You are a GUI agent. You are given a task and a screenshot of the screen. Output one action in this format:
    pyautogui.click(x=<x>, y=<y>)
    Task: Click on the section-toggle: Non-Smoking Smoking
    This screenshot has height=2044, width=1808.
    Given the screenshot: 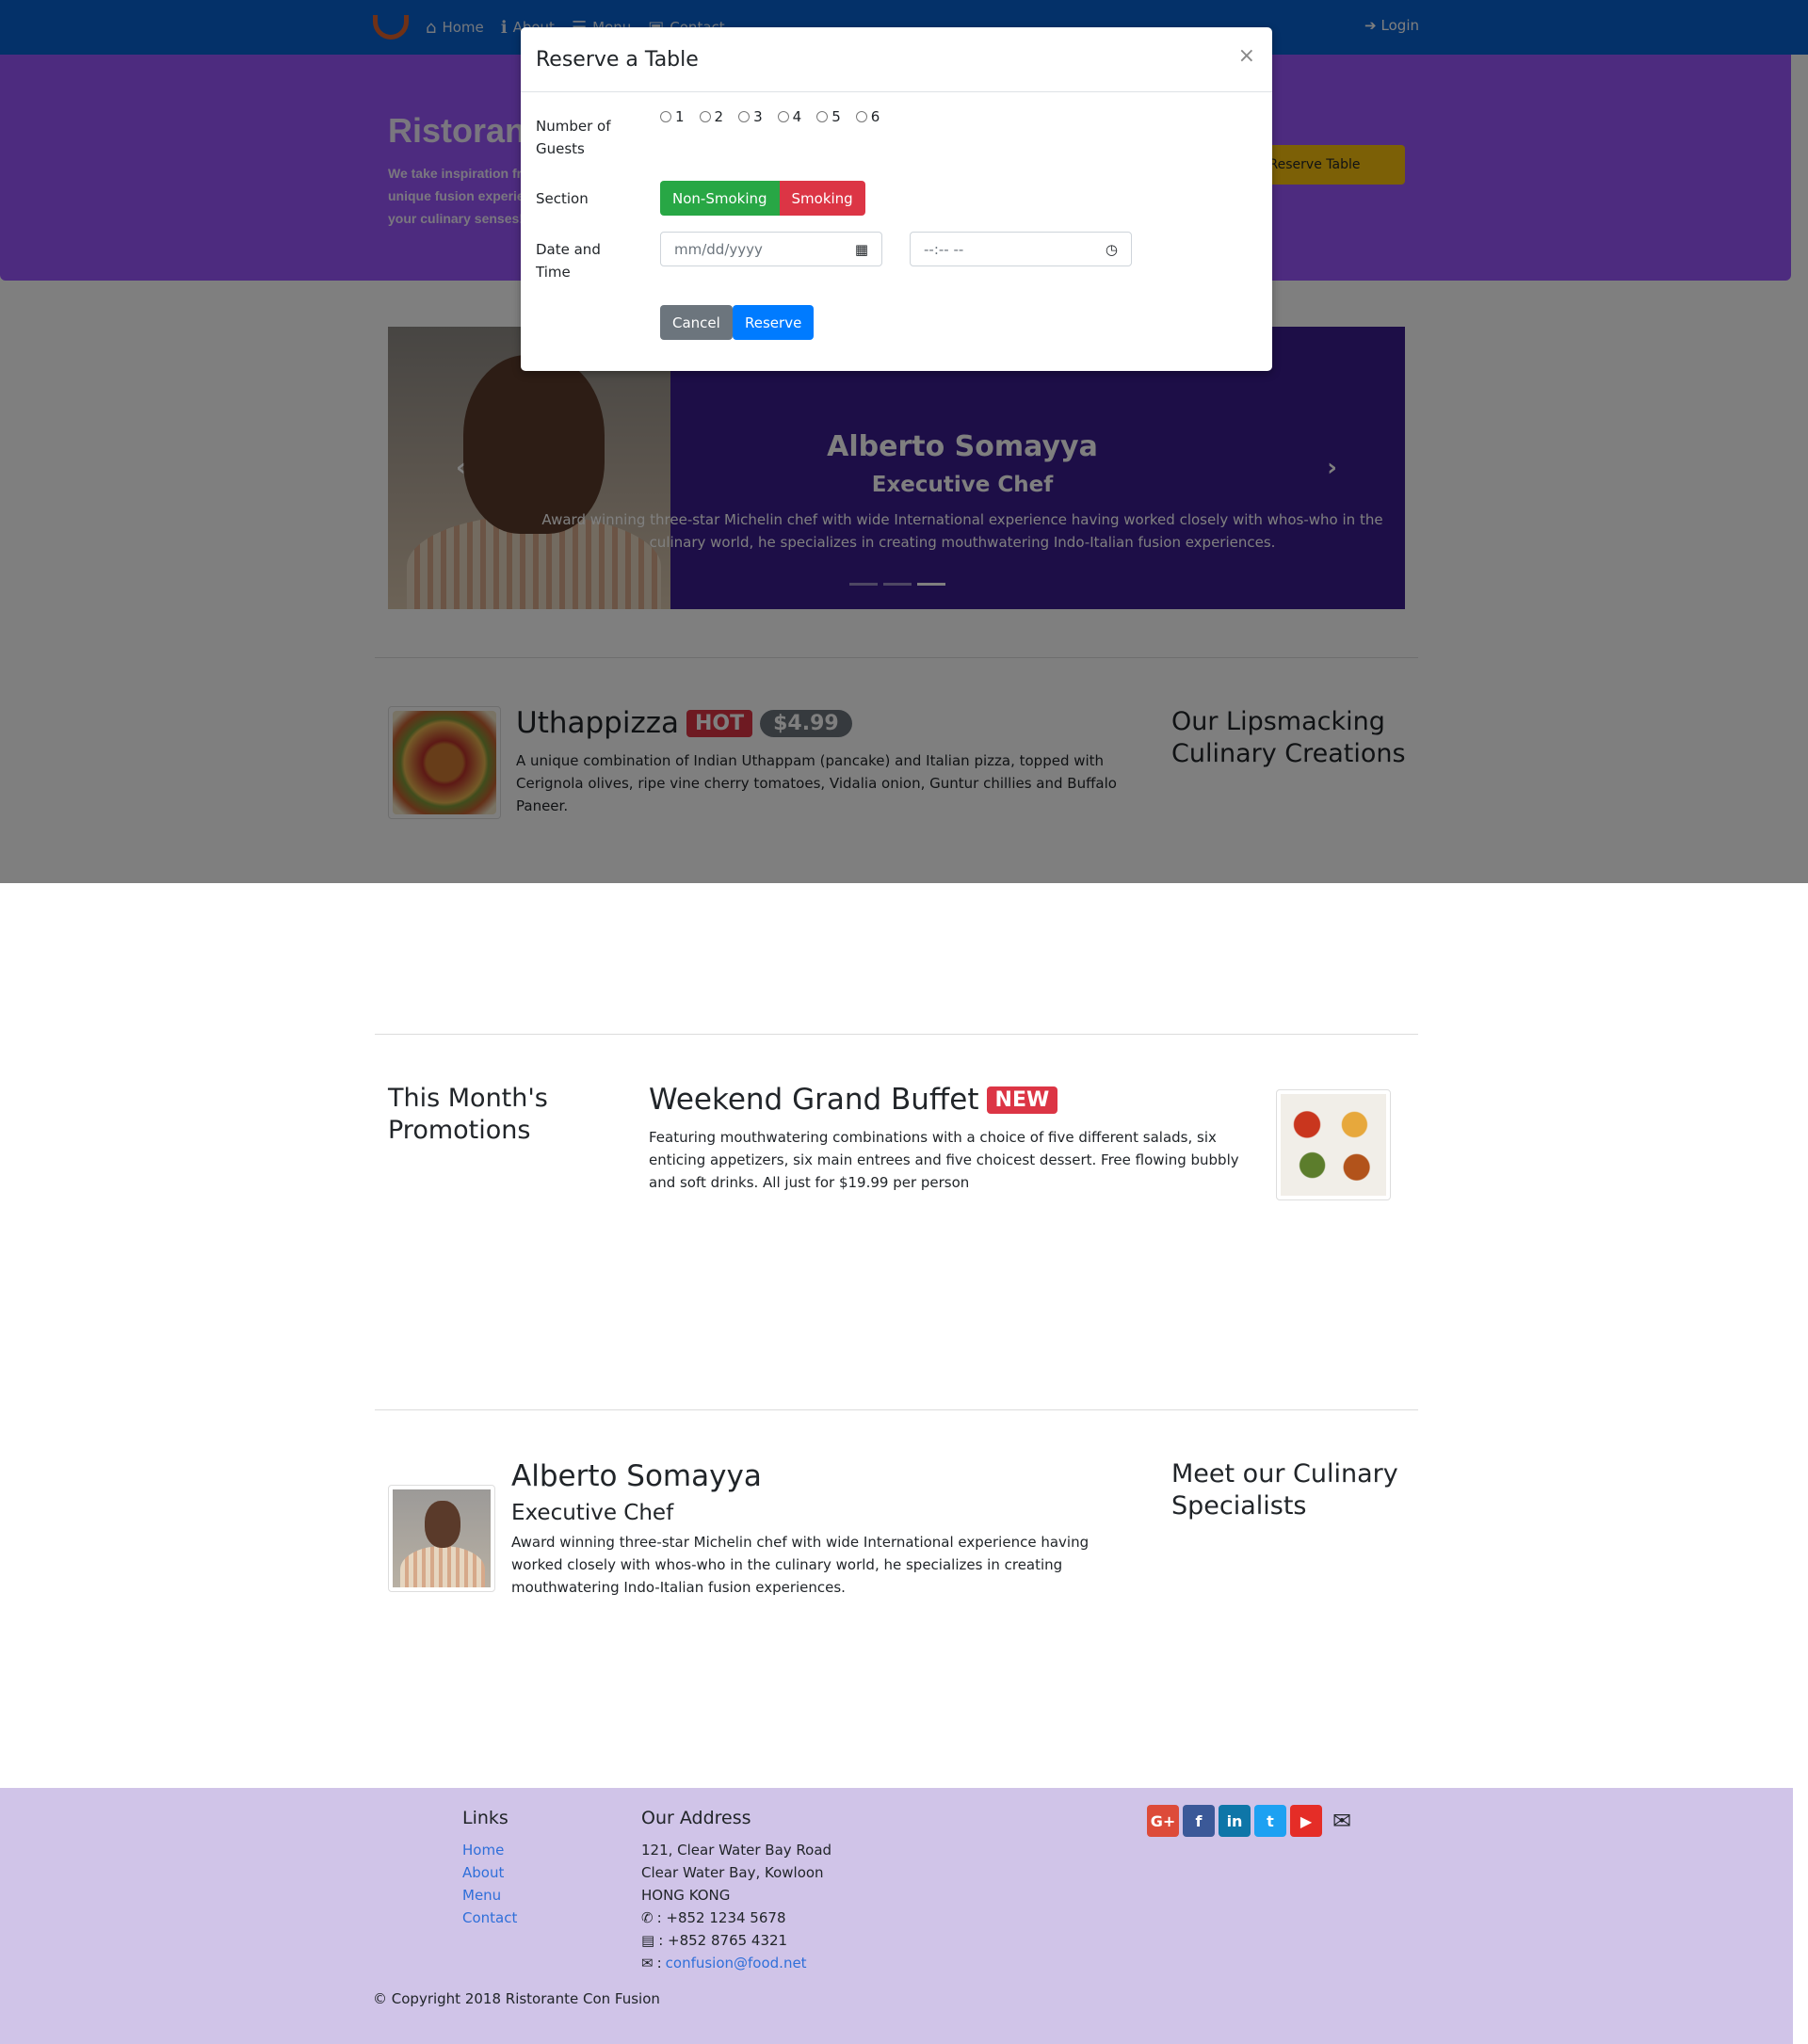 What is the action you would take?
    pyautogui.click(x=762, y=198)
    